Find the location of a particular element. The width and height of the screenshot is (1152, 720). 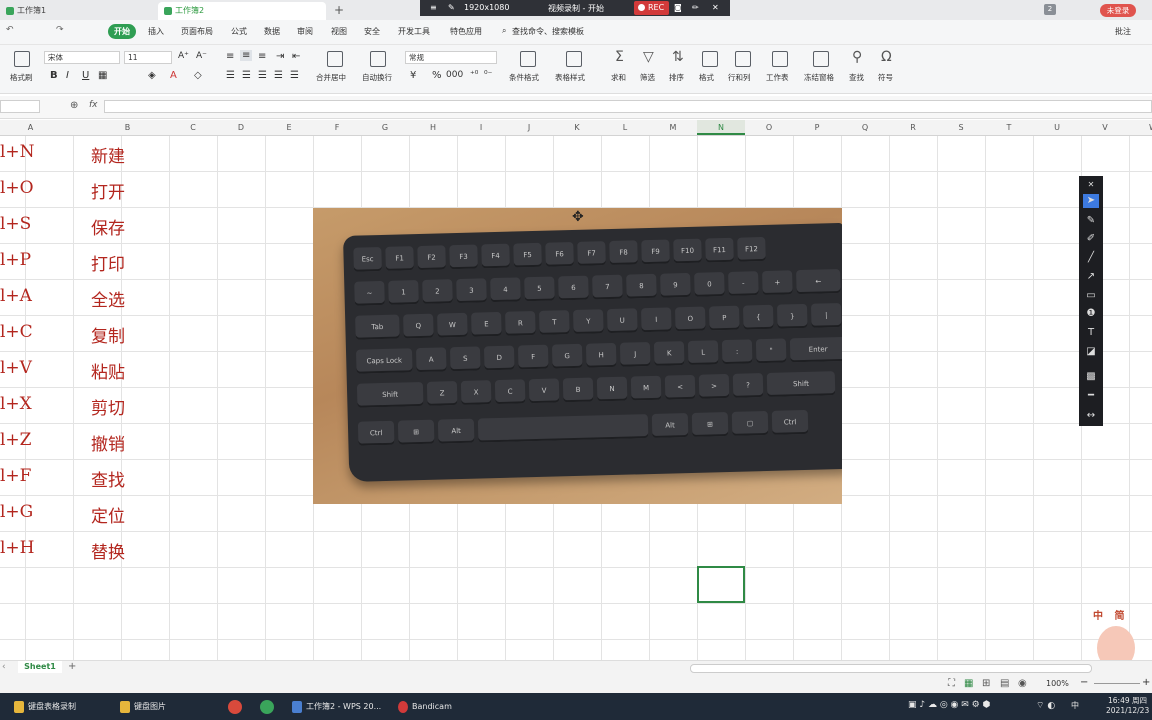

column-header-p: P is located at coordinates (817, 127).